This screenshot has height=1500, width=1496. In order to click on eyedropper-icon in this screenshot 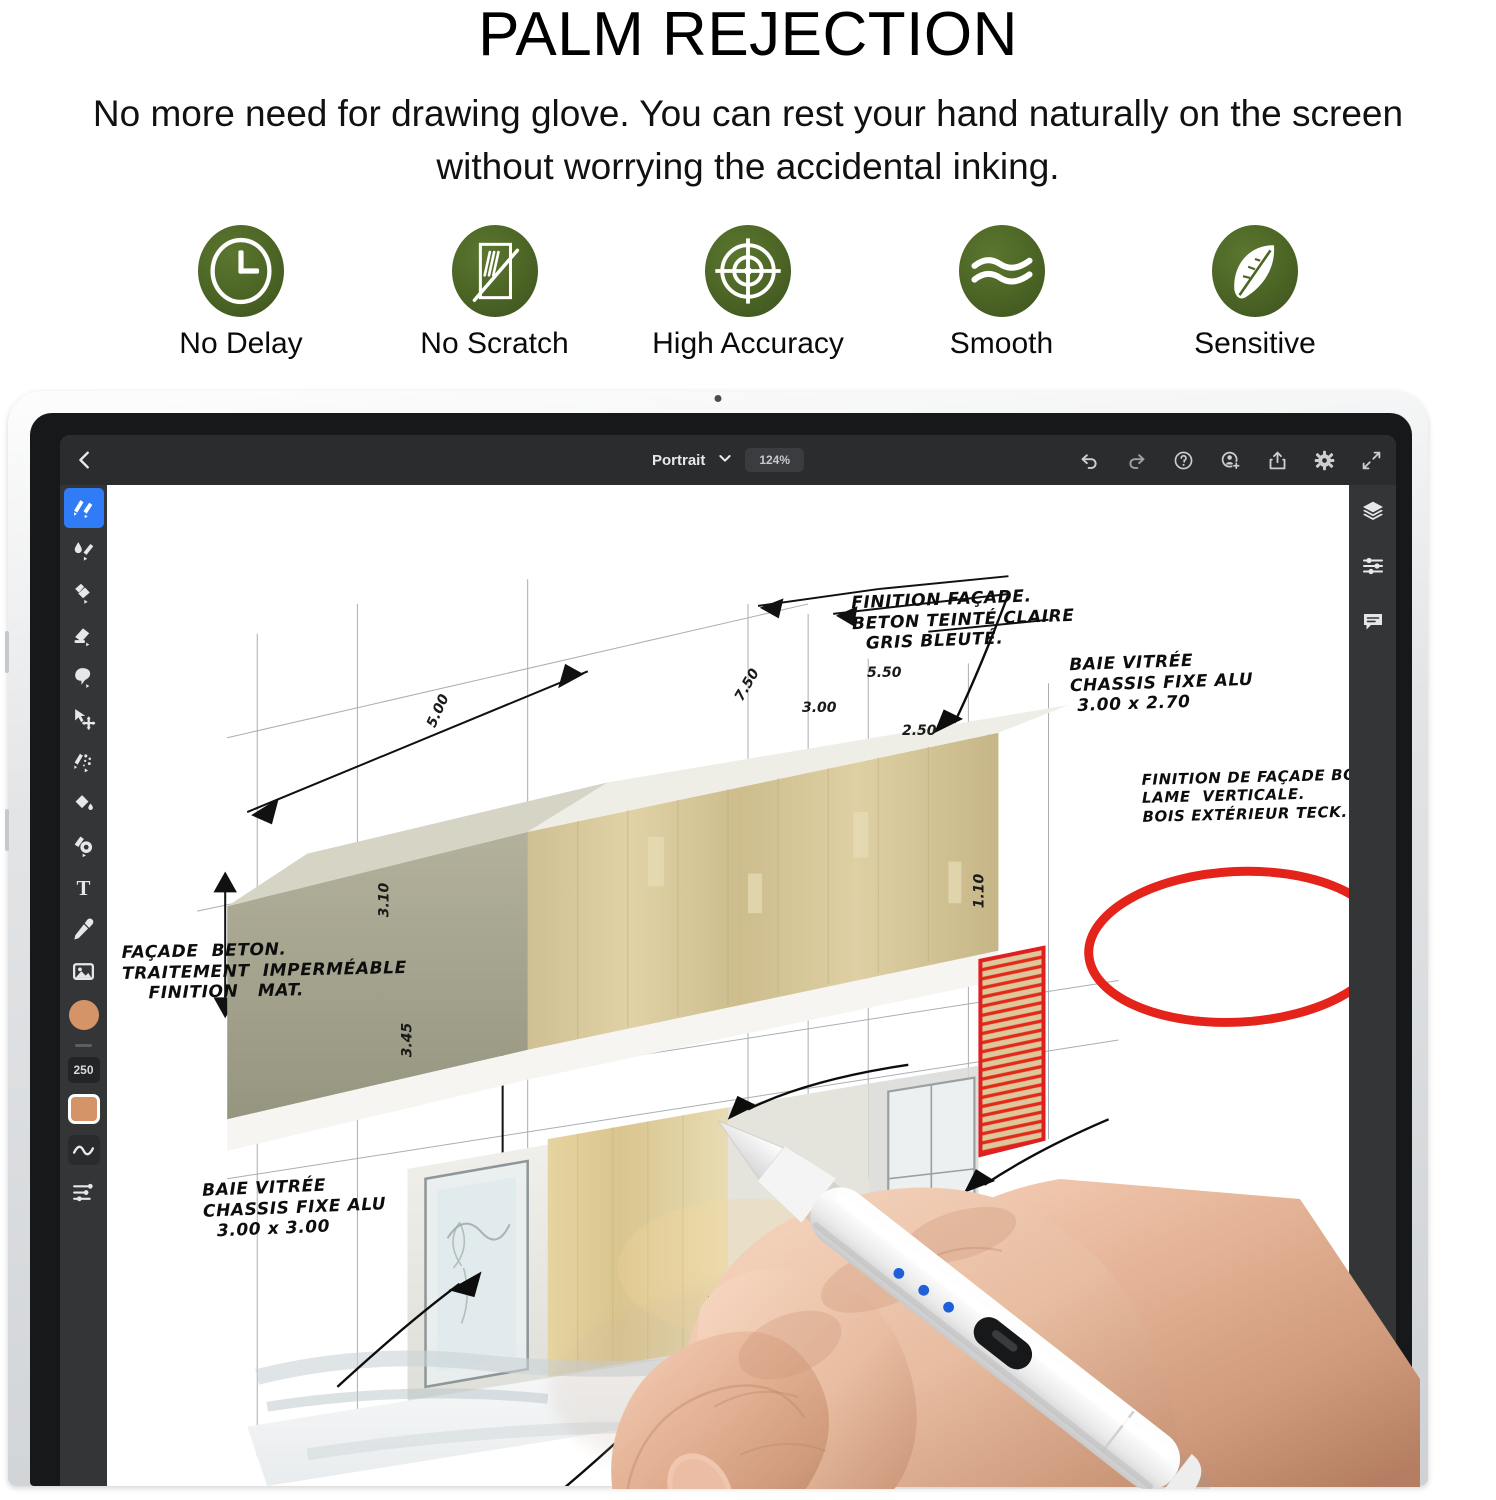, I will do `click(84, 929)`.